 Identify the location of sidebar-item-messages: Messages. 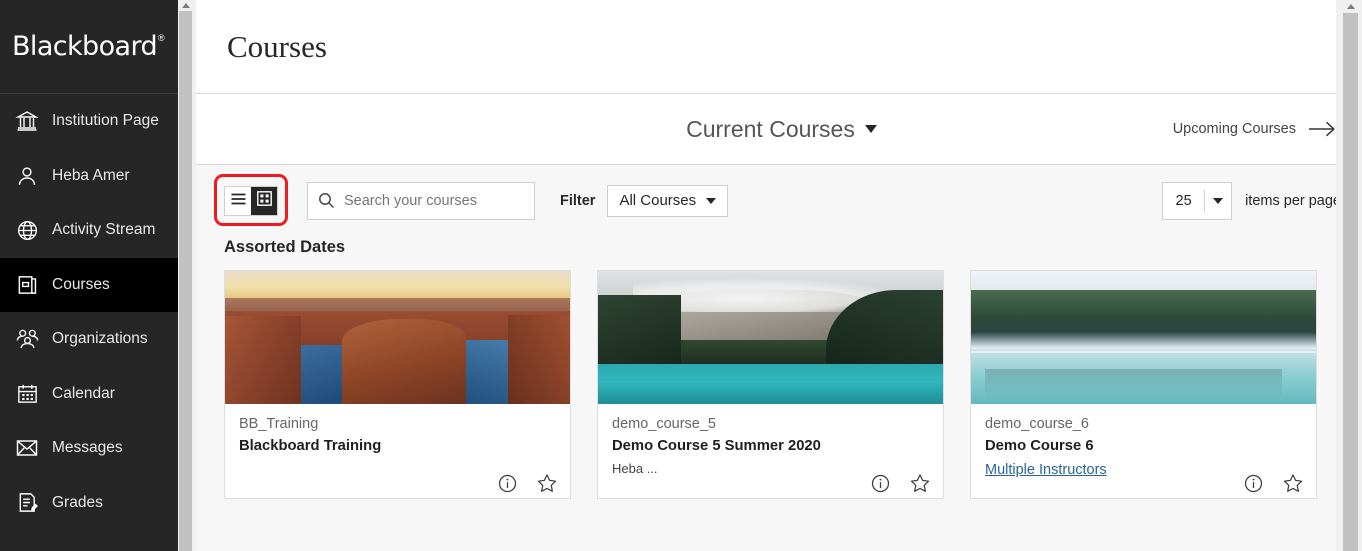
(89, 448).